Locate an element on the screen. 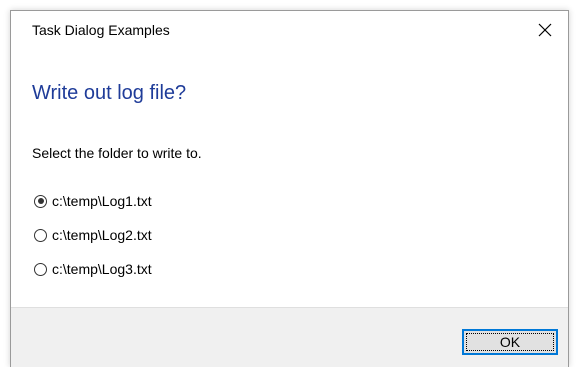  ok-button: OK is located at coordinates (510, 342).